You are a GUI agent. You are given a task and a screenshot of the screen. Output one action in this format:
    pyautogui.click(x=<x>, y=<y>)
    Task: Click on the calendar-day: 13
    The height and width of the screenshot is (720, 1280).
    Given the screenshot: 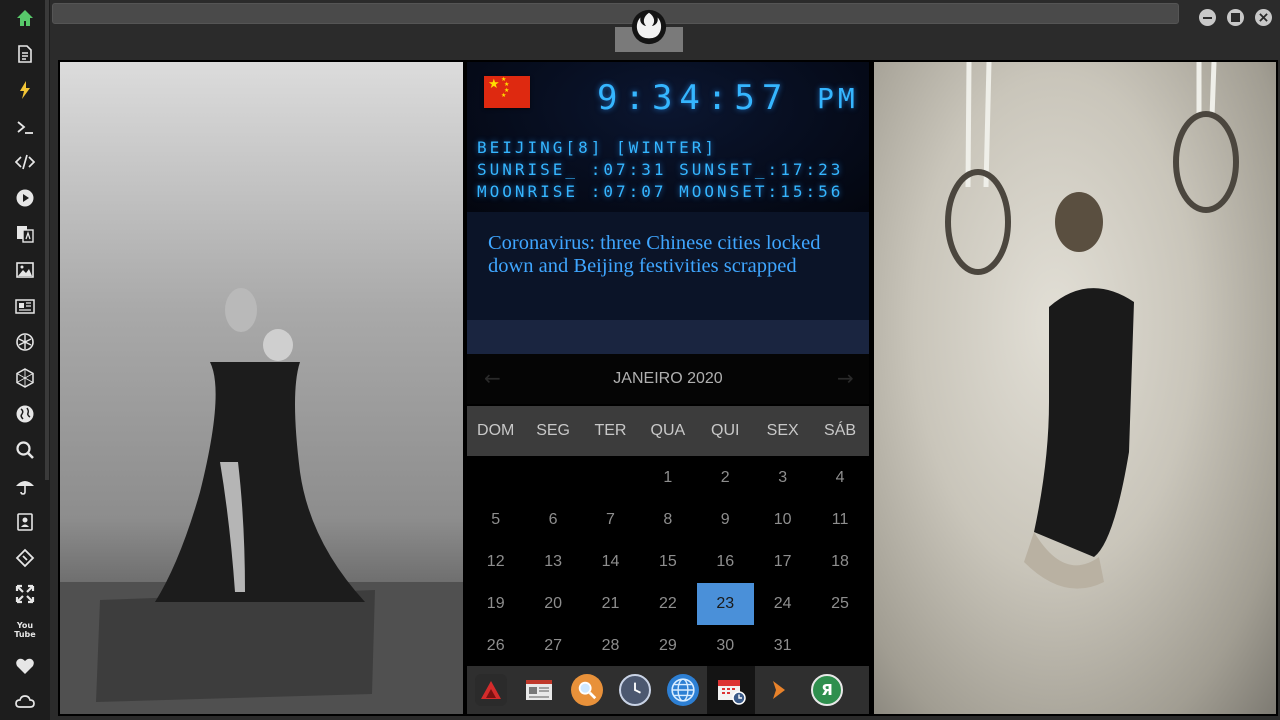 What is the action you would take?
    pyautogui.click(x=552, y=562)
    